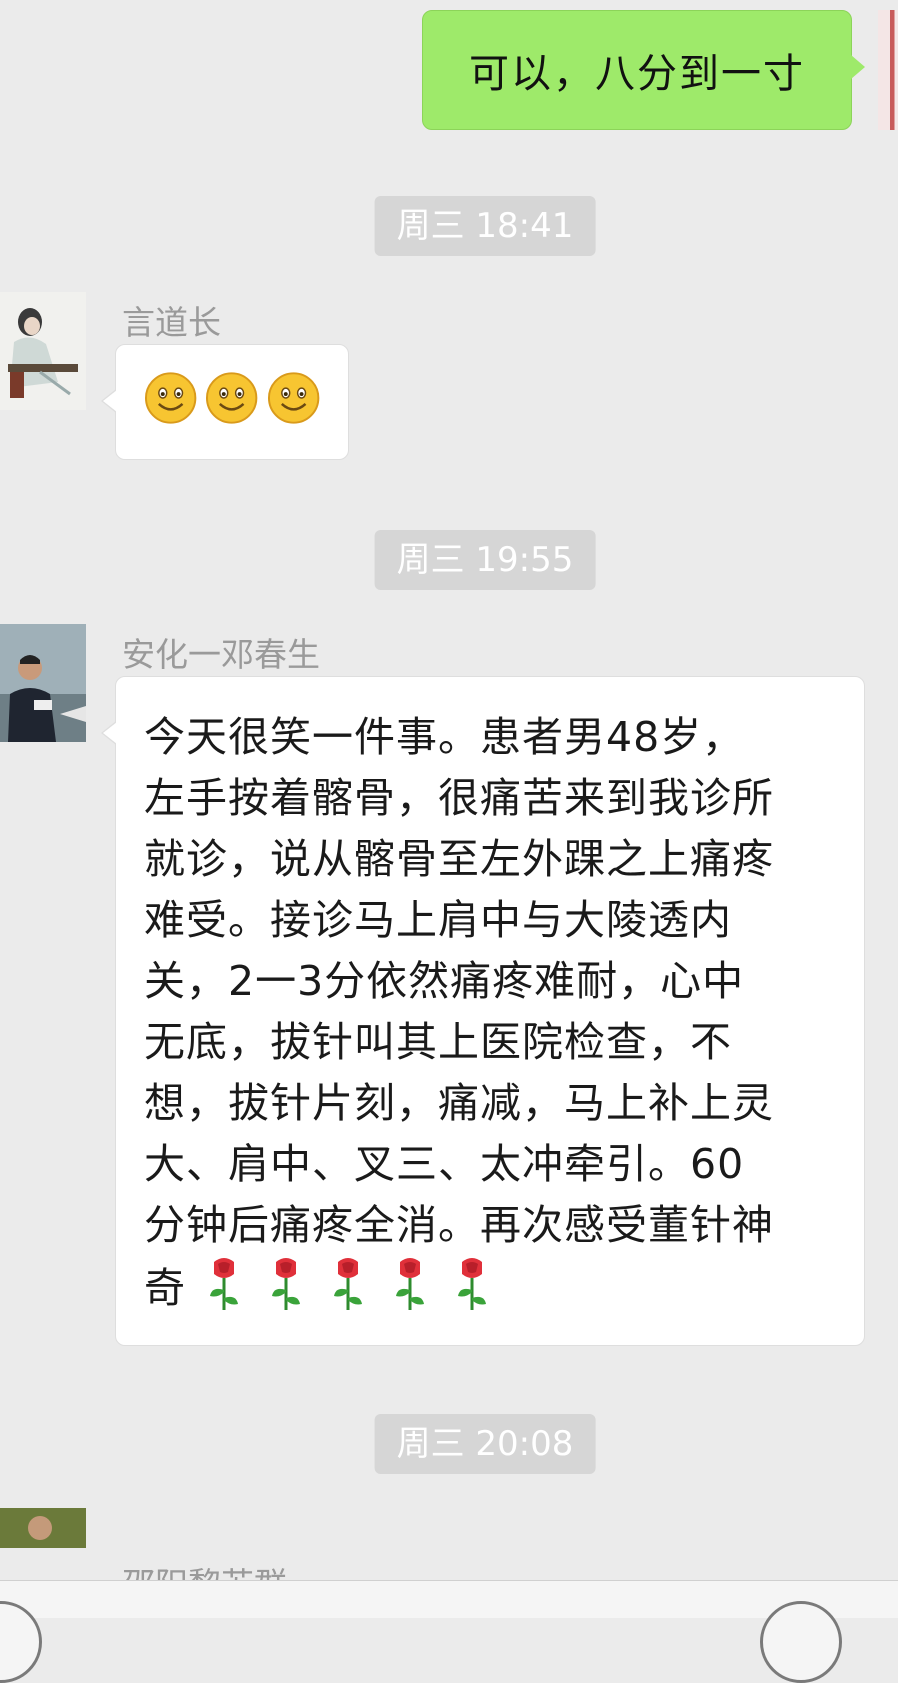  I want to click on outgoing-message-text: 可以，八分到一寸, so click(637, 74).